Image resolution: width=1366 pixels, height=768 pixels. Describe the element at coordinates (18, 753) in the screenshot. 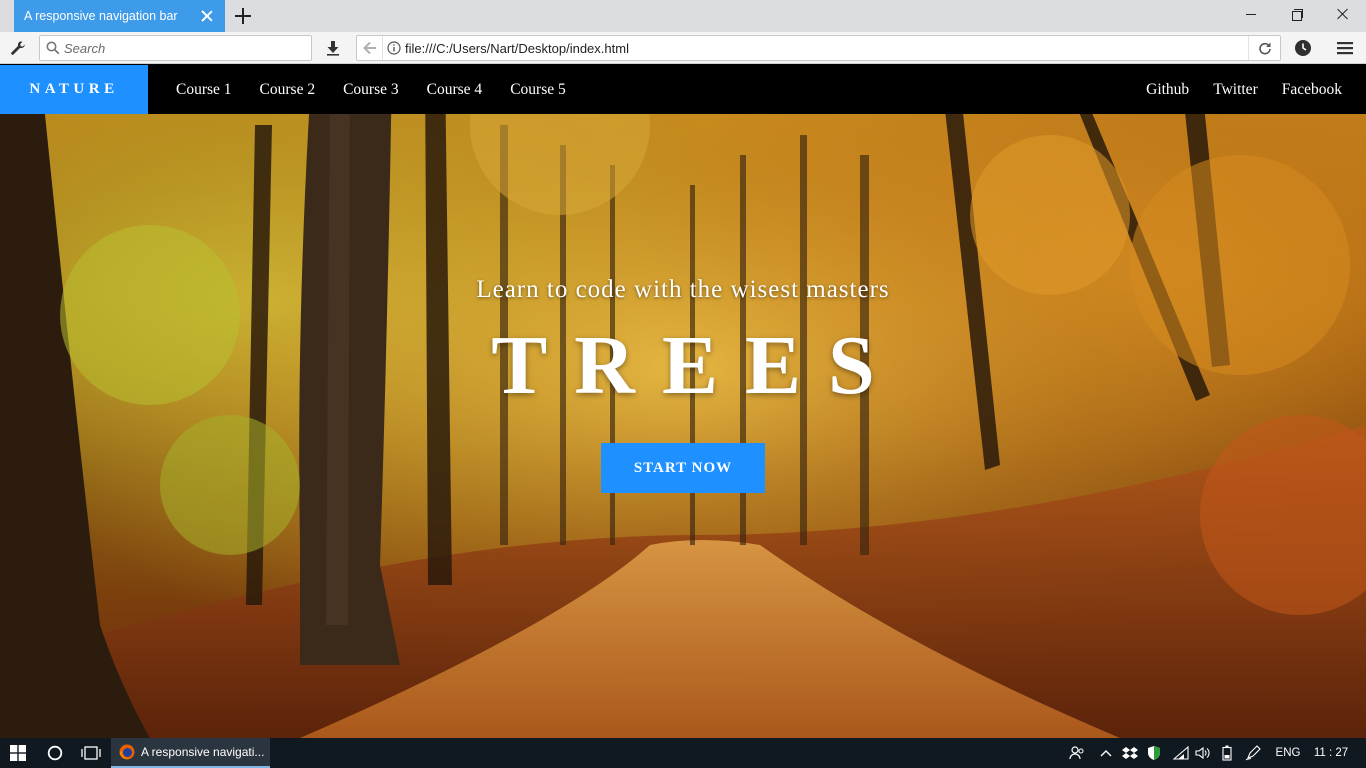

I see `windows-start-icon` at that location.